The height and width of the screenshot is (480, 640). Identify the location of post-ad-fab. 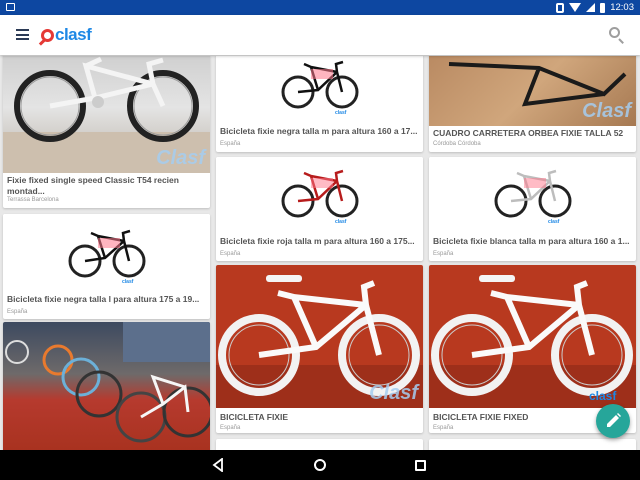
(613, 421).